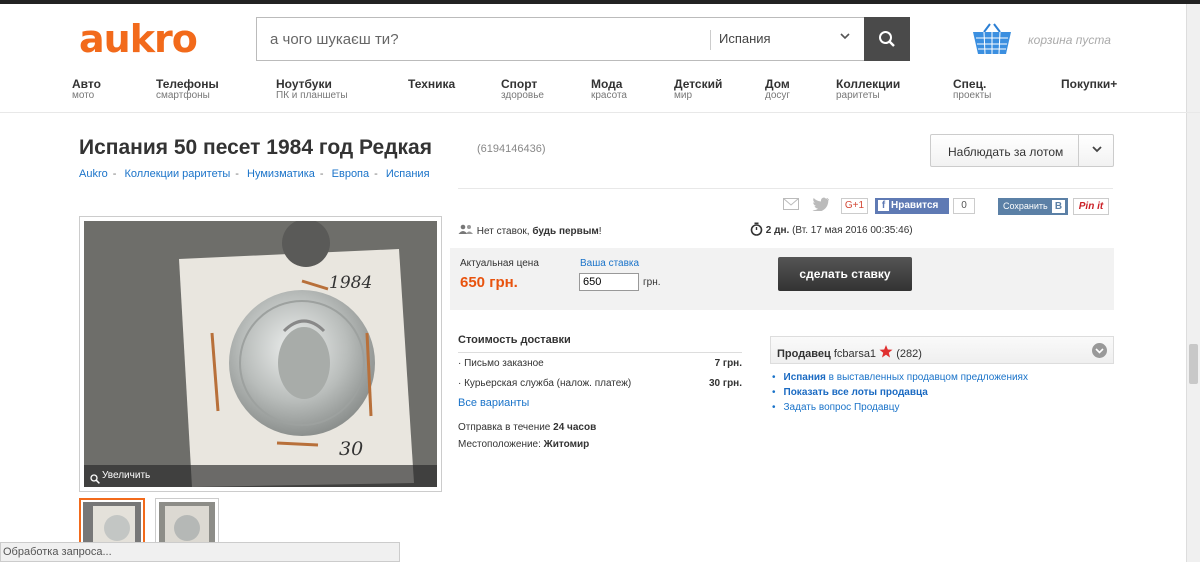 The height and width of the screenshot is (562, 1200). What do you see at coordinates (609, 282) in the screenshot?
I see `bid-input` at bounding box center [609, 282].